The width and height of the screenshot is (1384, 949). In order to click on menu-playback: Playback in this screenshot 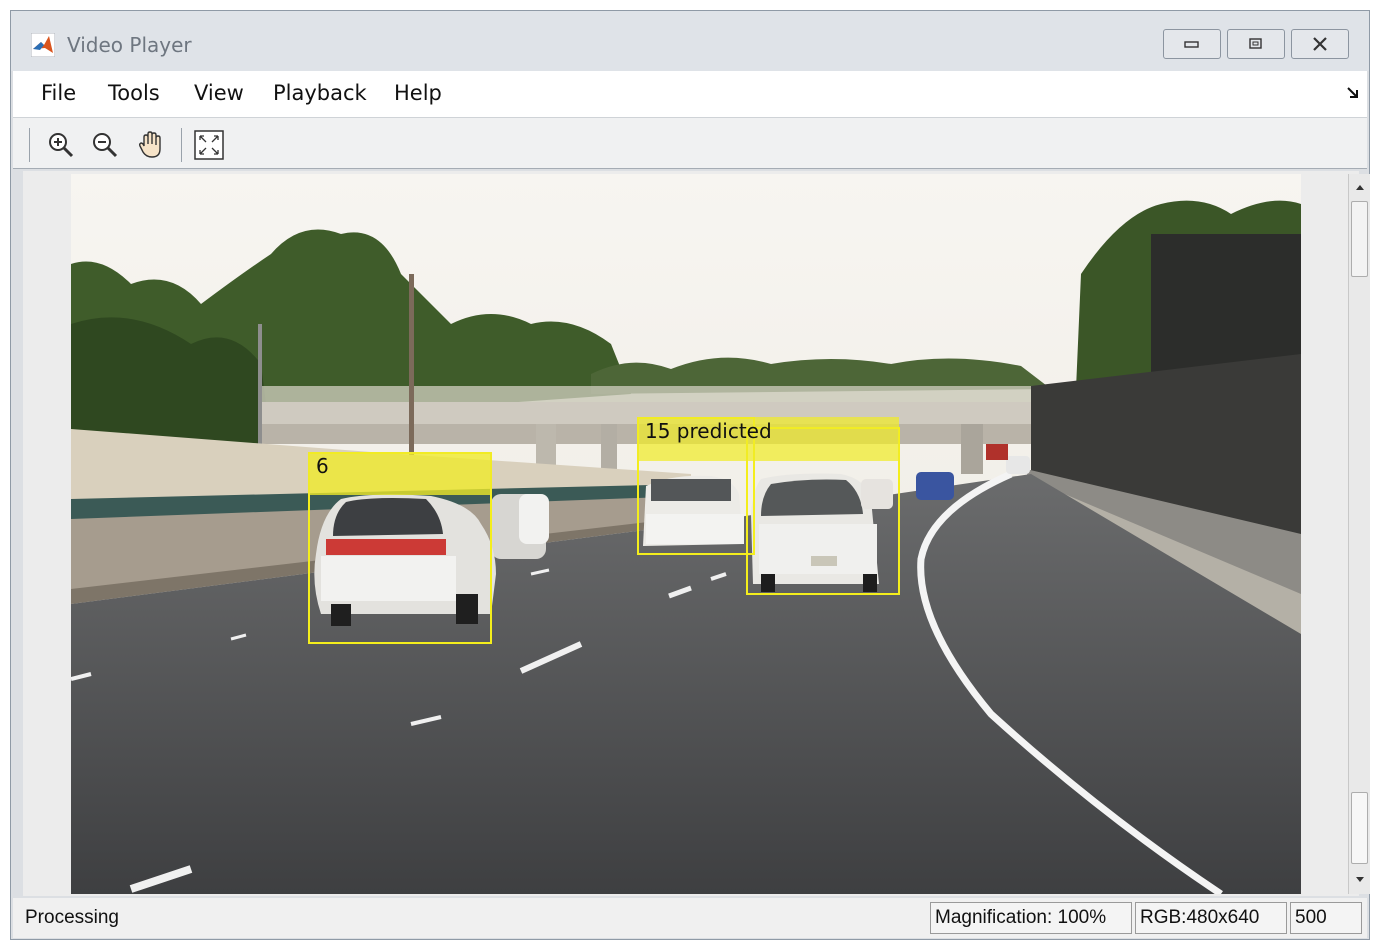, I will do `click(320, 93)`.